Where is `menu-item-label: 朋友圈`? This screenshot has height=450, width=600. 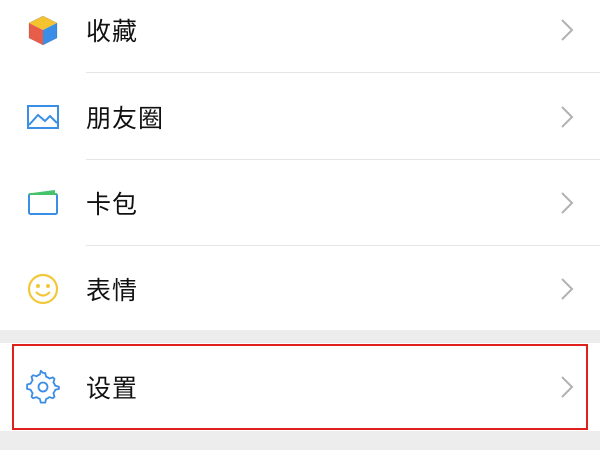 menu-item-label: 朋友圈 is located at coordinates (125, 118).